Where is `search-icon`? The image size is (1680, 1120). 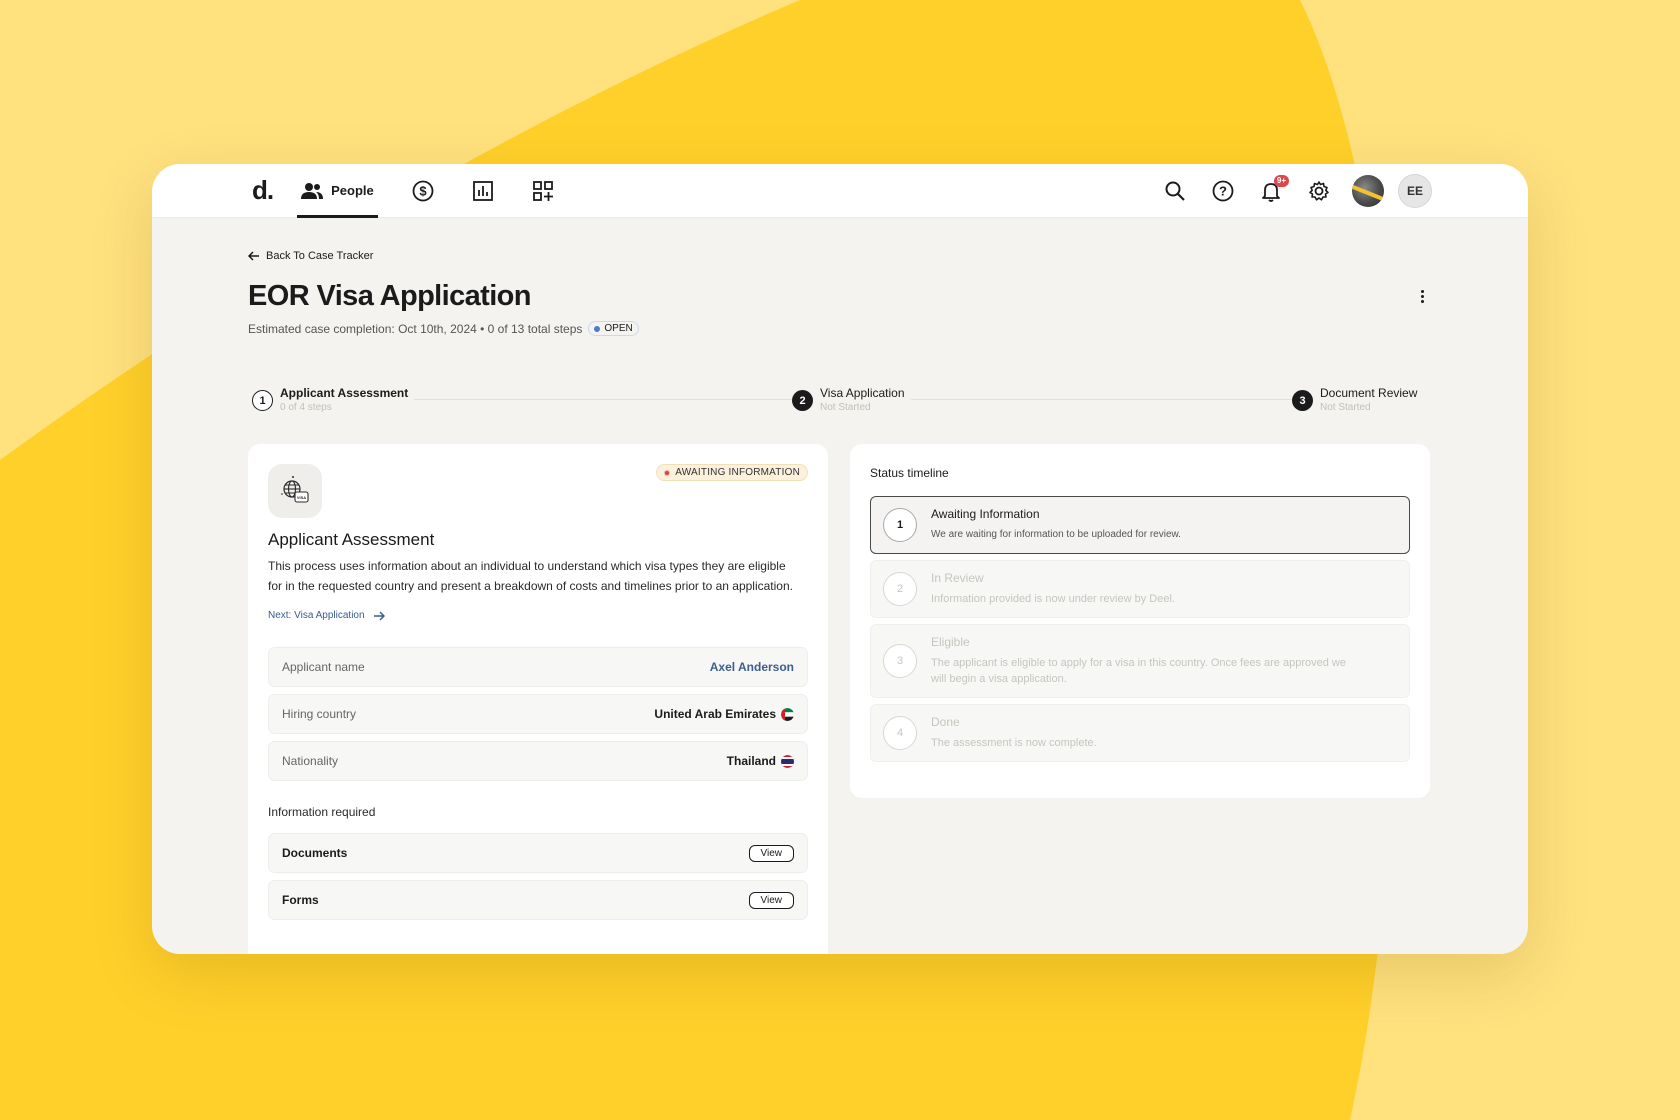 search-icon is located at coordinates (1175, 191).